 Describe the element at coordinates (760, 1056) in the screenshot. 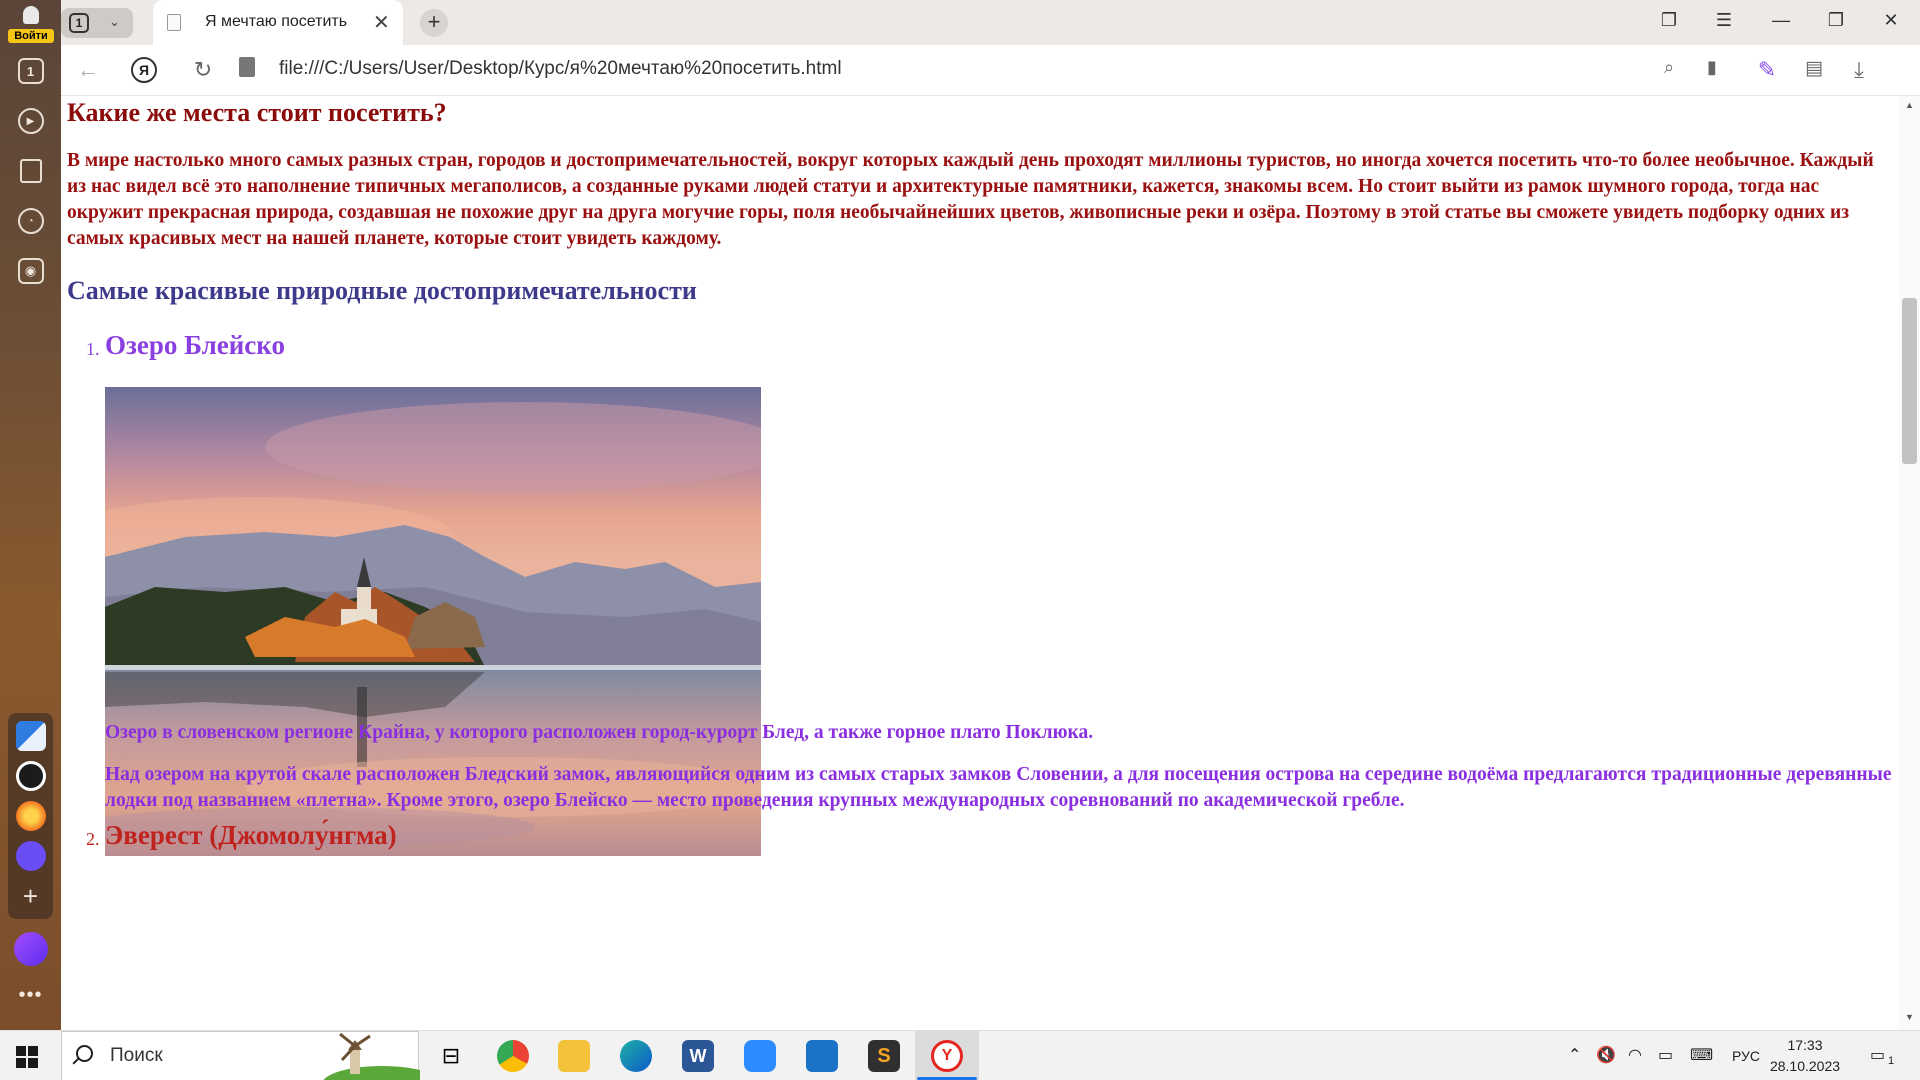

I see `taskbar-zoom-icon` at that location.